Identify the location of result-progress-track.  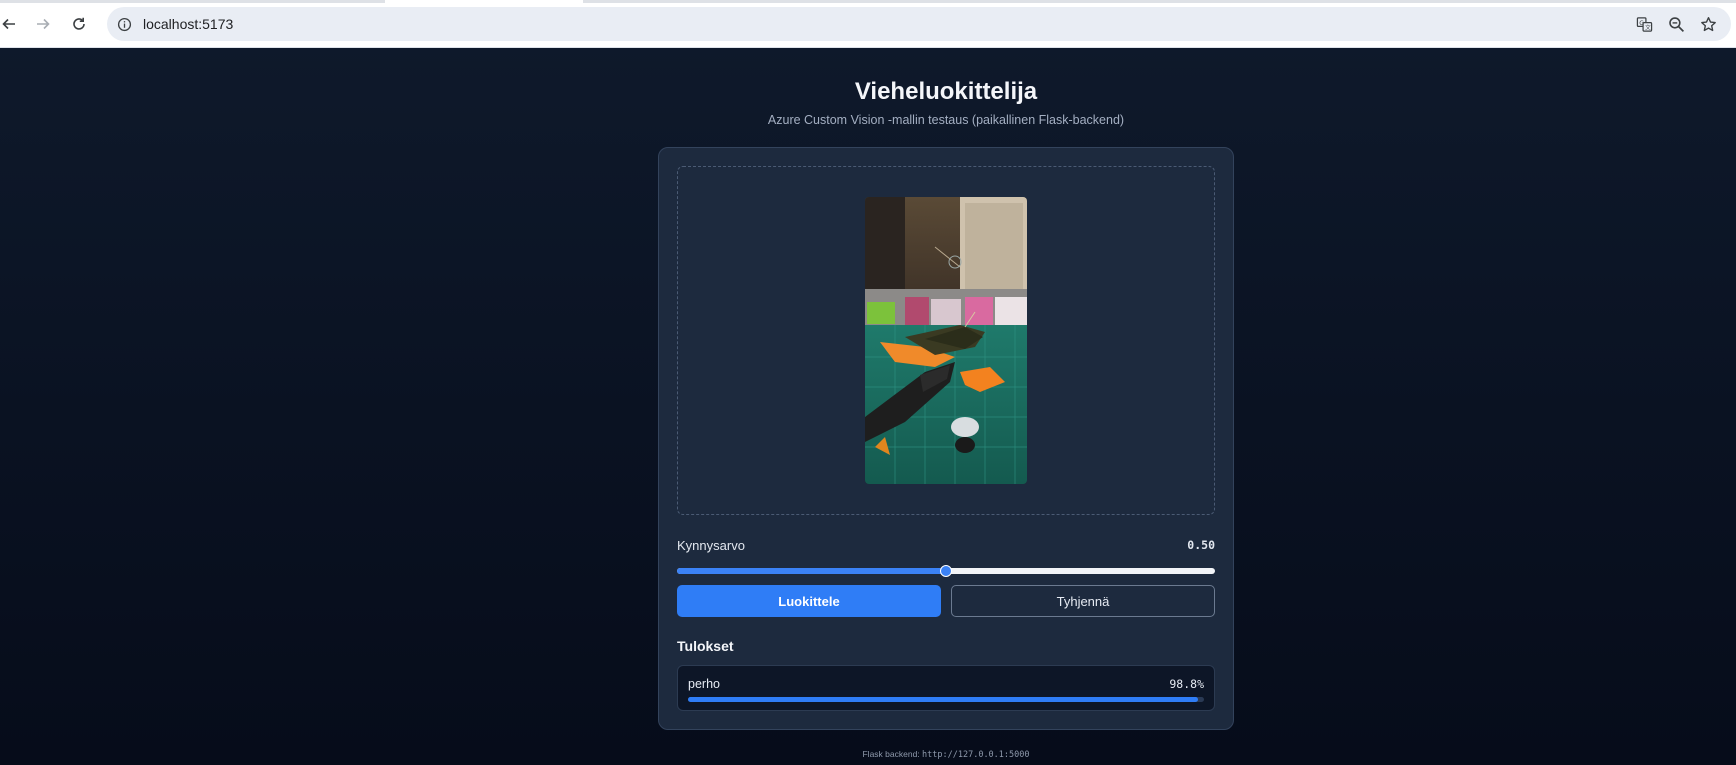
(946, 699).